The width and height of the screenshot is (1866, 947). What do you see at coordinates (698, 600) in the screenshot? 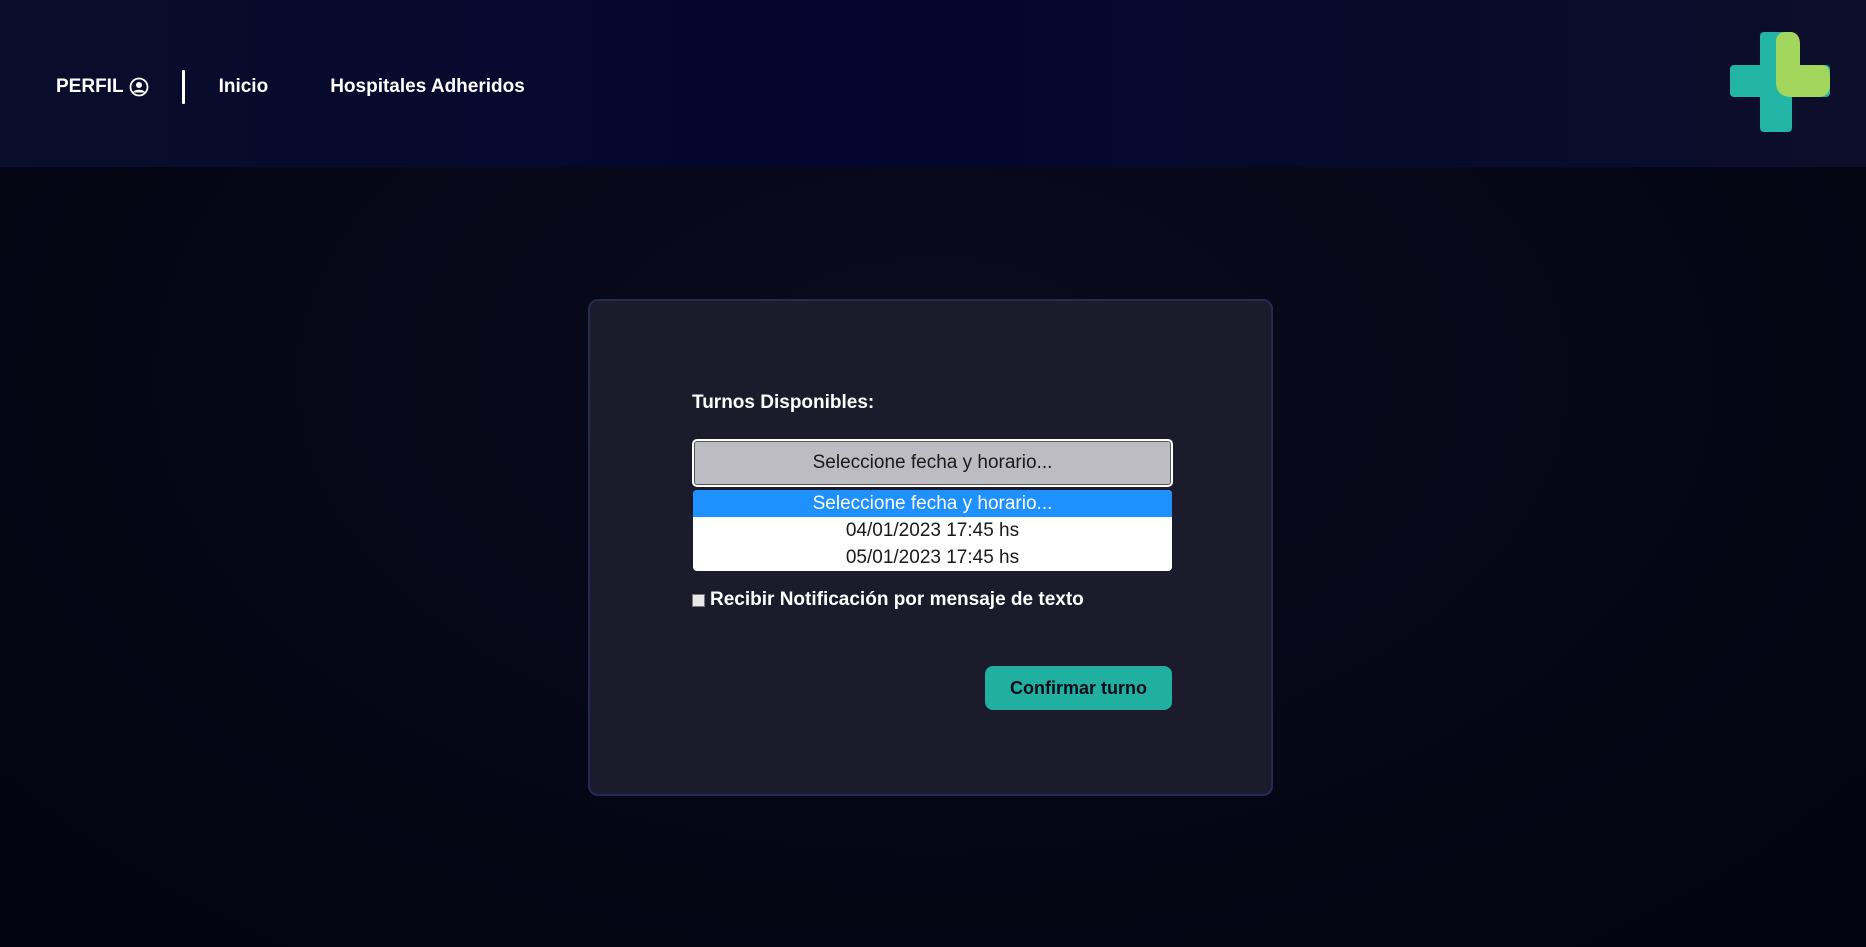
I see `sms-notification-checkbox` at bounding box center [698, 600].